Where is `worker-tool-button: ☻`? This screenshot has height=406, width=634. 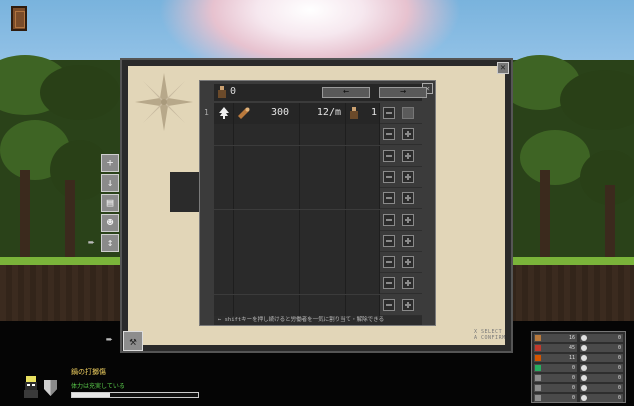
worker-tool-button: ☻ is located at coordinates (110, 223).